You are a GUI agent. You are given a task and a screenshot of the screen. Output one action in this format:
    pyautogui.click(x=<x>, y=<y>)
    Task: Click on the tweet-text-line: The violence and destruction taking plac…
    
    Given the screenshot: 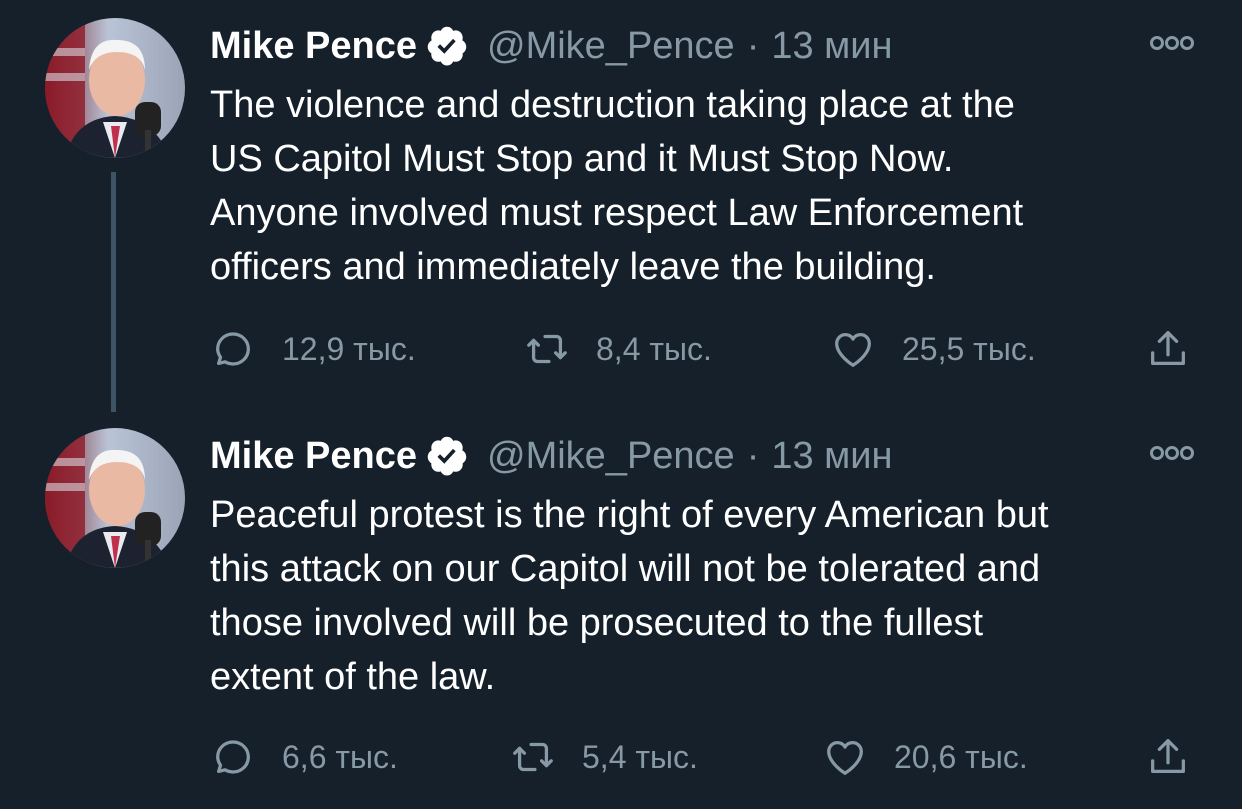 What is the action you would take?
    pyautogui.click(x=612, y=105)
    